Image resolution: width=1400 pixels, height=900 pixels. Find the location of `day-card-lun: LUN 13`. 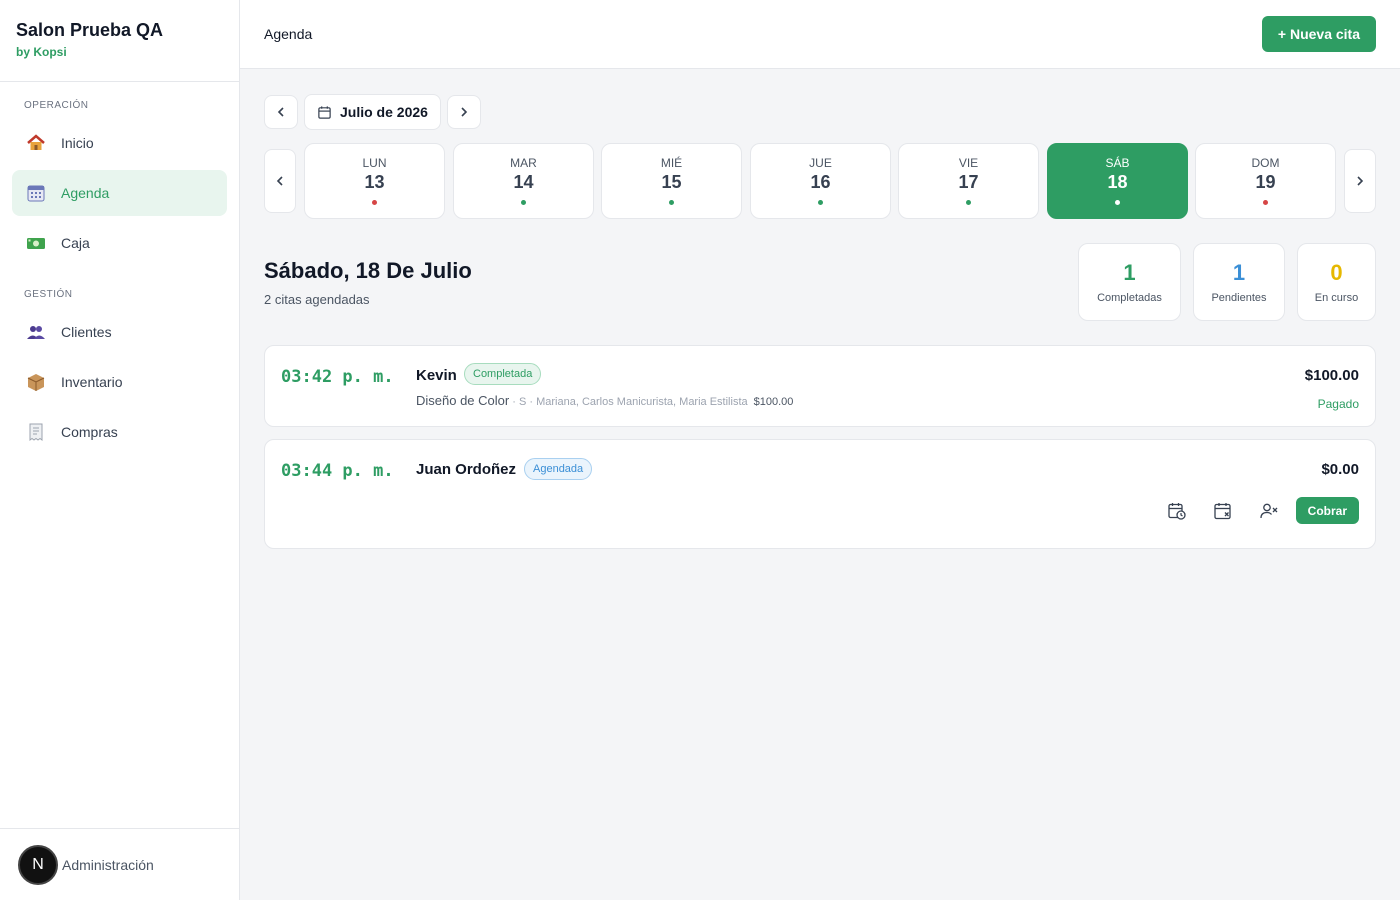

day-card-lun: LUN 13 is located at coordinates (374, 181).